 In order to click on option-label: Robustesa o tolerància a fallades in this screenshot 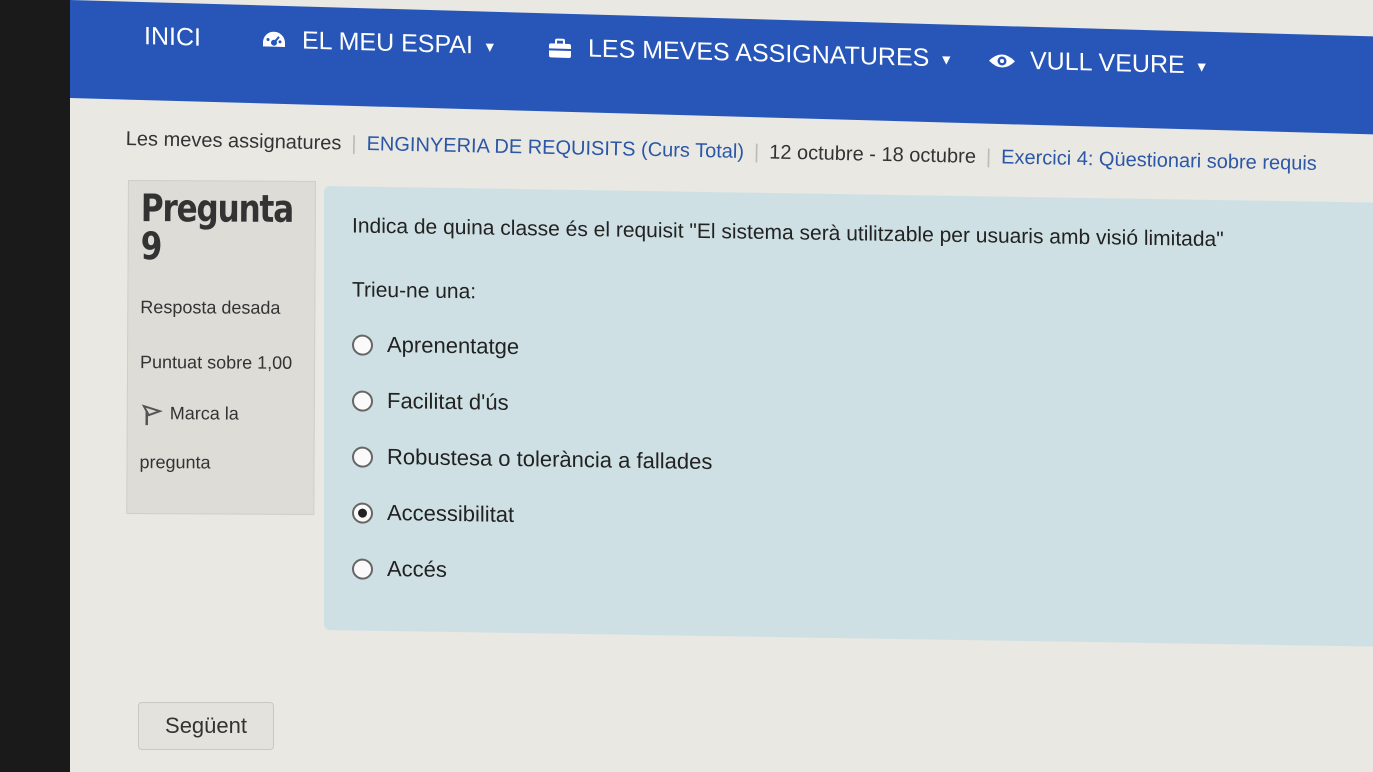, I will do `click(550, 459)`.